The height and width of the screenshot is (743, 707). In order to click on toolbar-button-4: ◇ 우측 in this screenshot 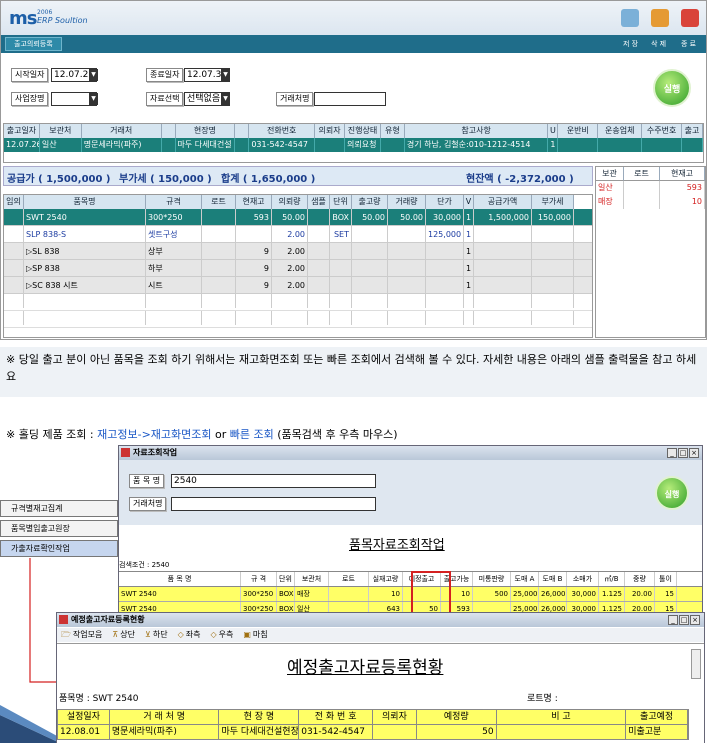, I will do `click(221, 635)`.